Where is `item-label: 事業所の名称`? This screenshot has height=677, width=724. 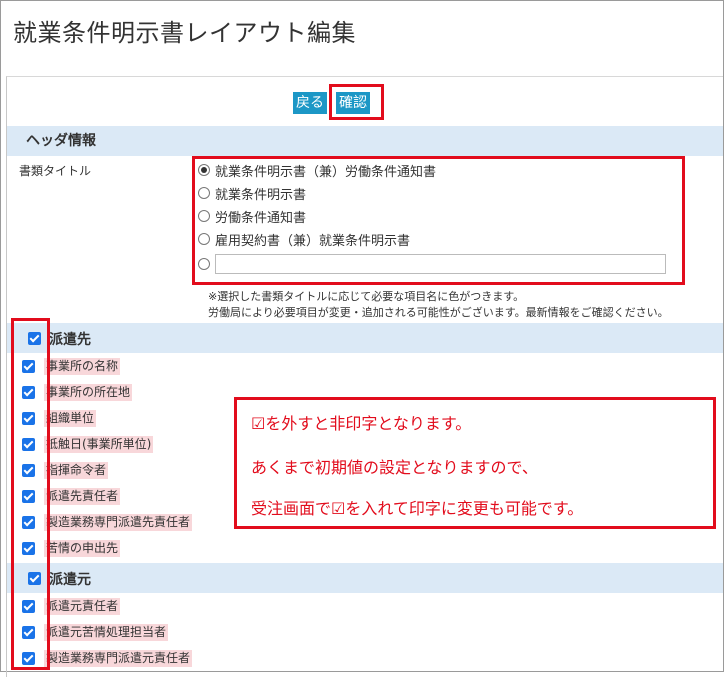 item-label: 事業所の名称 is located at coordinates (82, 366).